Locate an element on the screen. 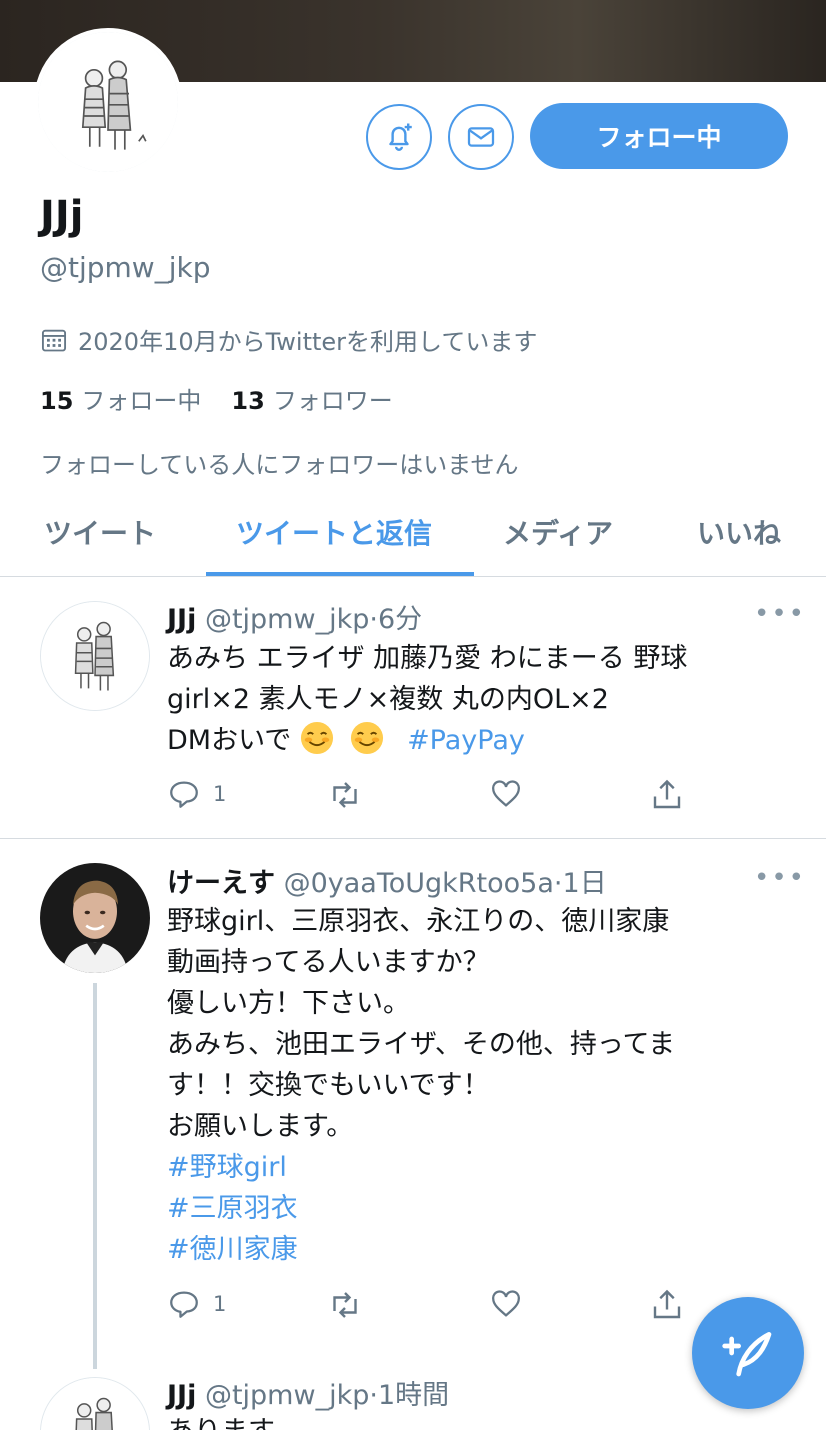 The image size is (826, 1430). profile-handle: @tjpmw_jkp is located at coordinates (125, 267).